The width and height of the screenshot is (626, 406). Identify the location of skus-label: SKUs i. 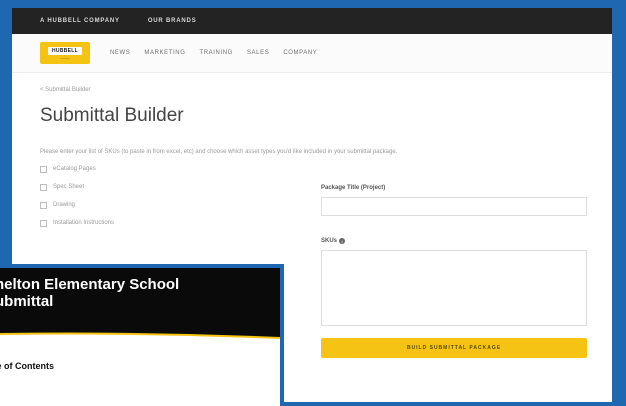
(454, 241).